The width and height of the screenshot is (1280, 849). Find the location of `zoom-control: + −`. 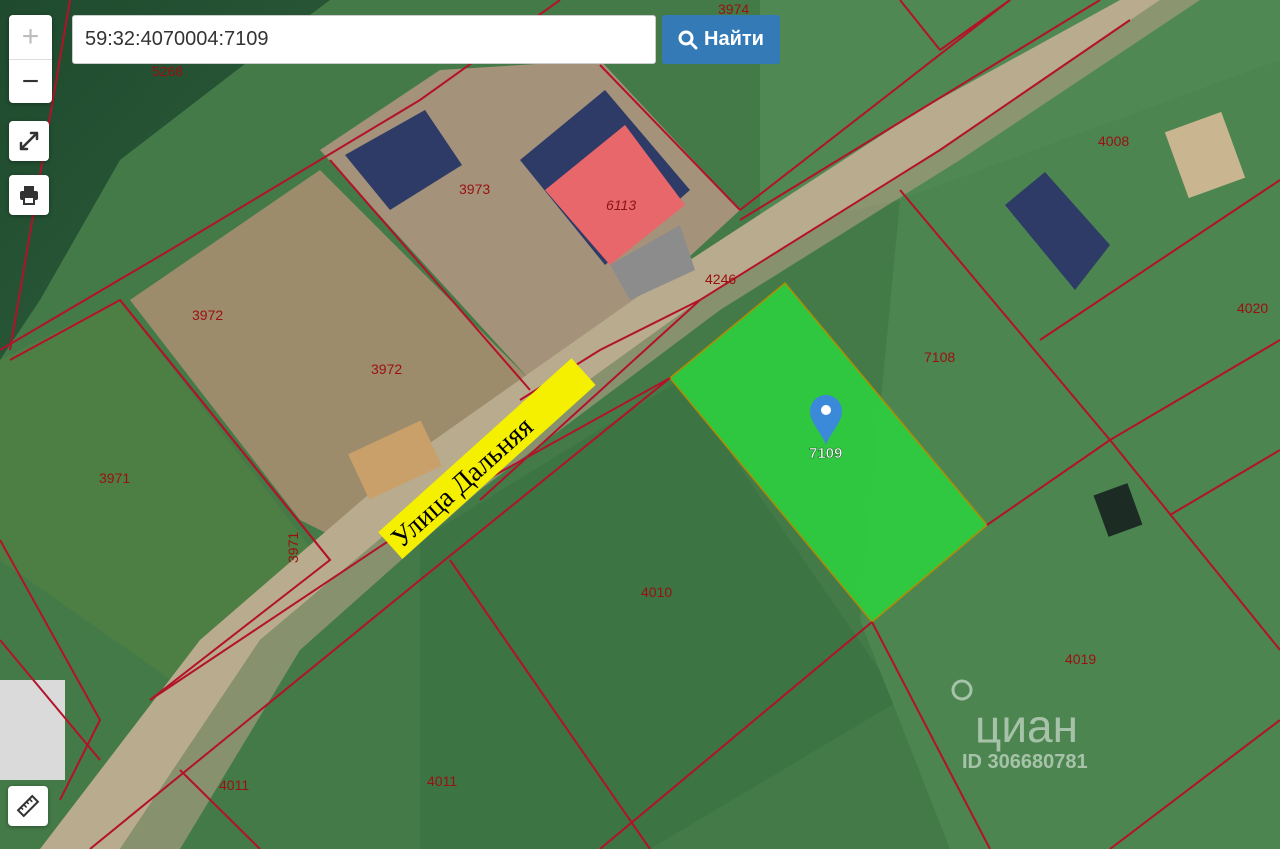

zoom-control: + − is located at coordinates (30, 59).